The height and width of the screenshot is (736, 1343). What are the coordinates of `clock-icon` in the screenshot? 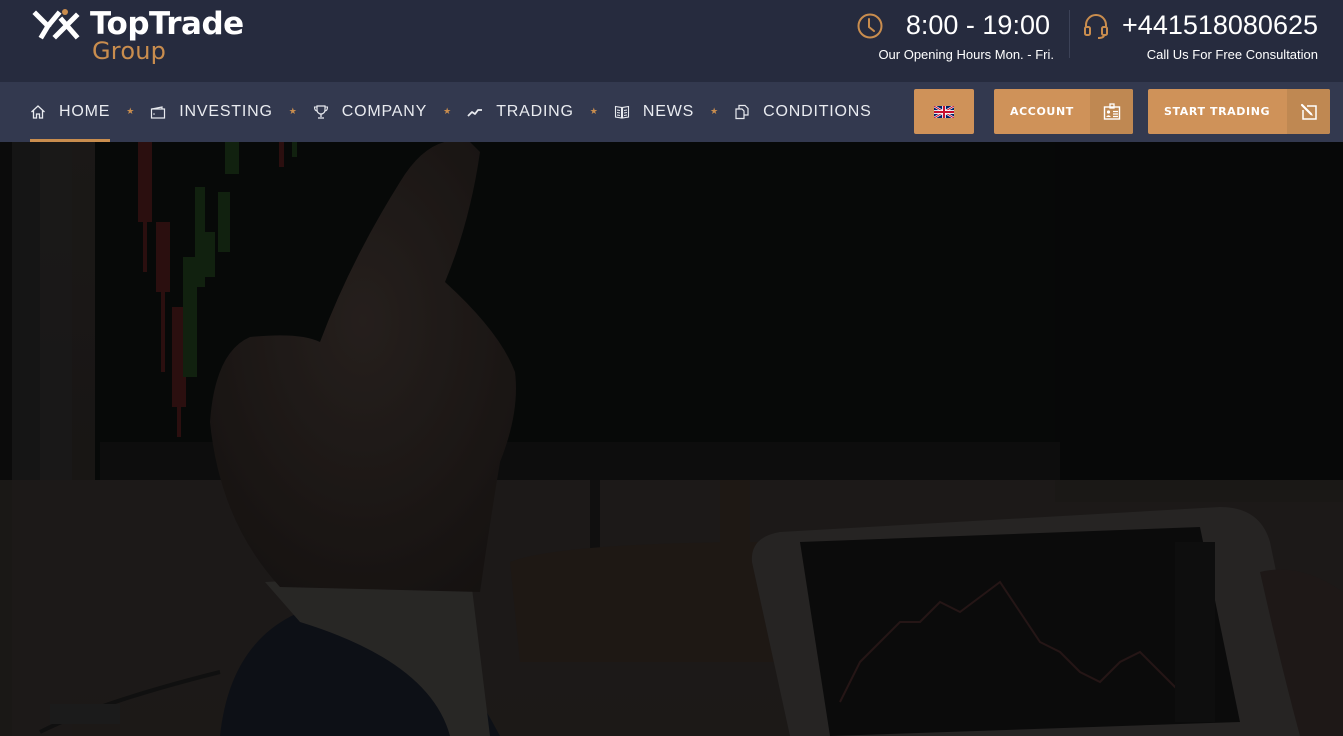 It's located at (870, 26).